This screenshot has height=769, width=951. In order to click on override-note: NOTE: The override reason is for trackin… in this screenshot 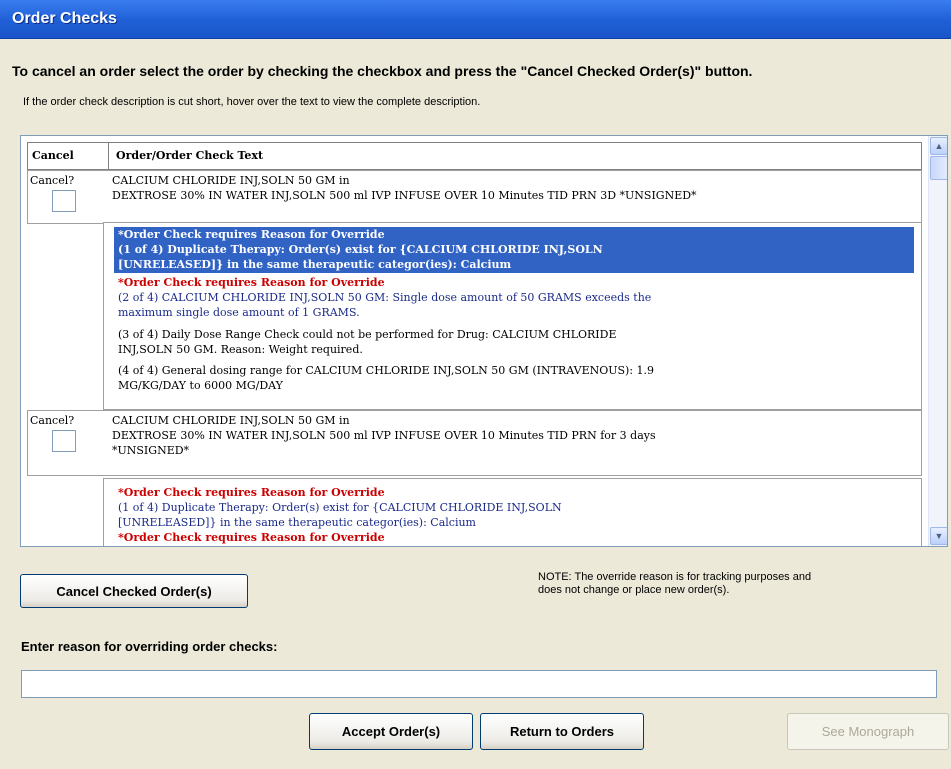, I will do `click(723, 584)`.